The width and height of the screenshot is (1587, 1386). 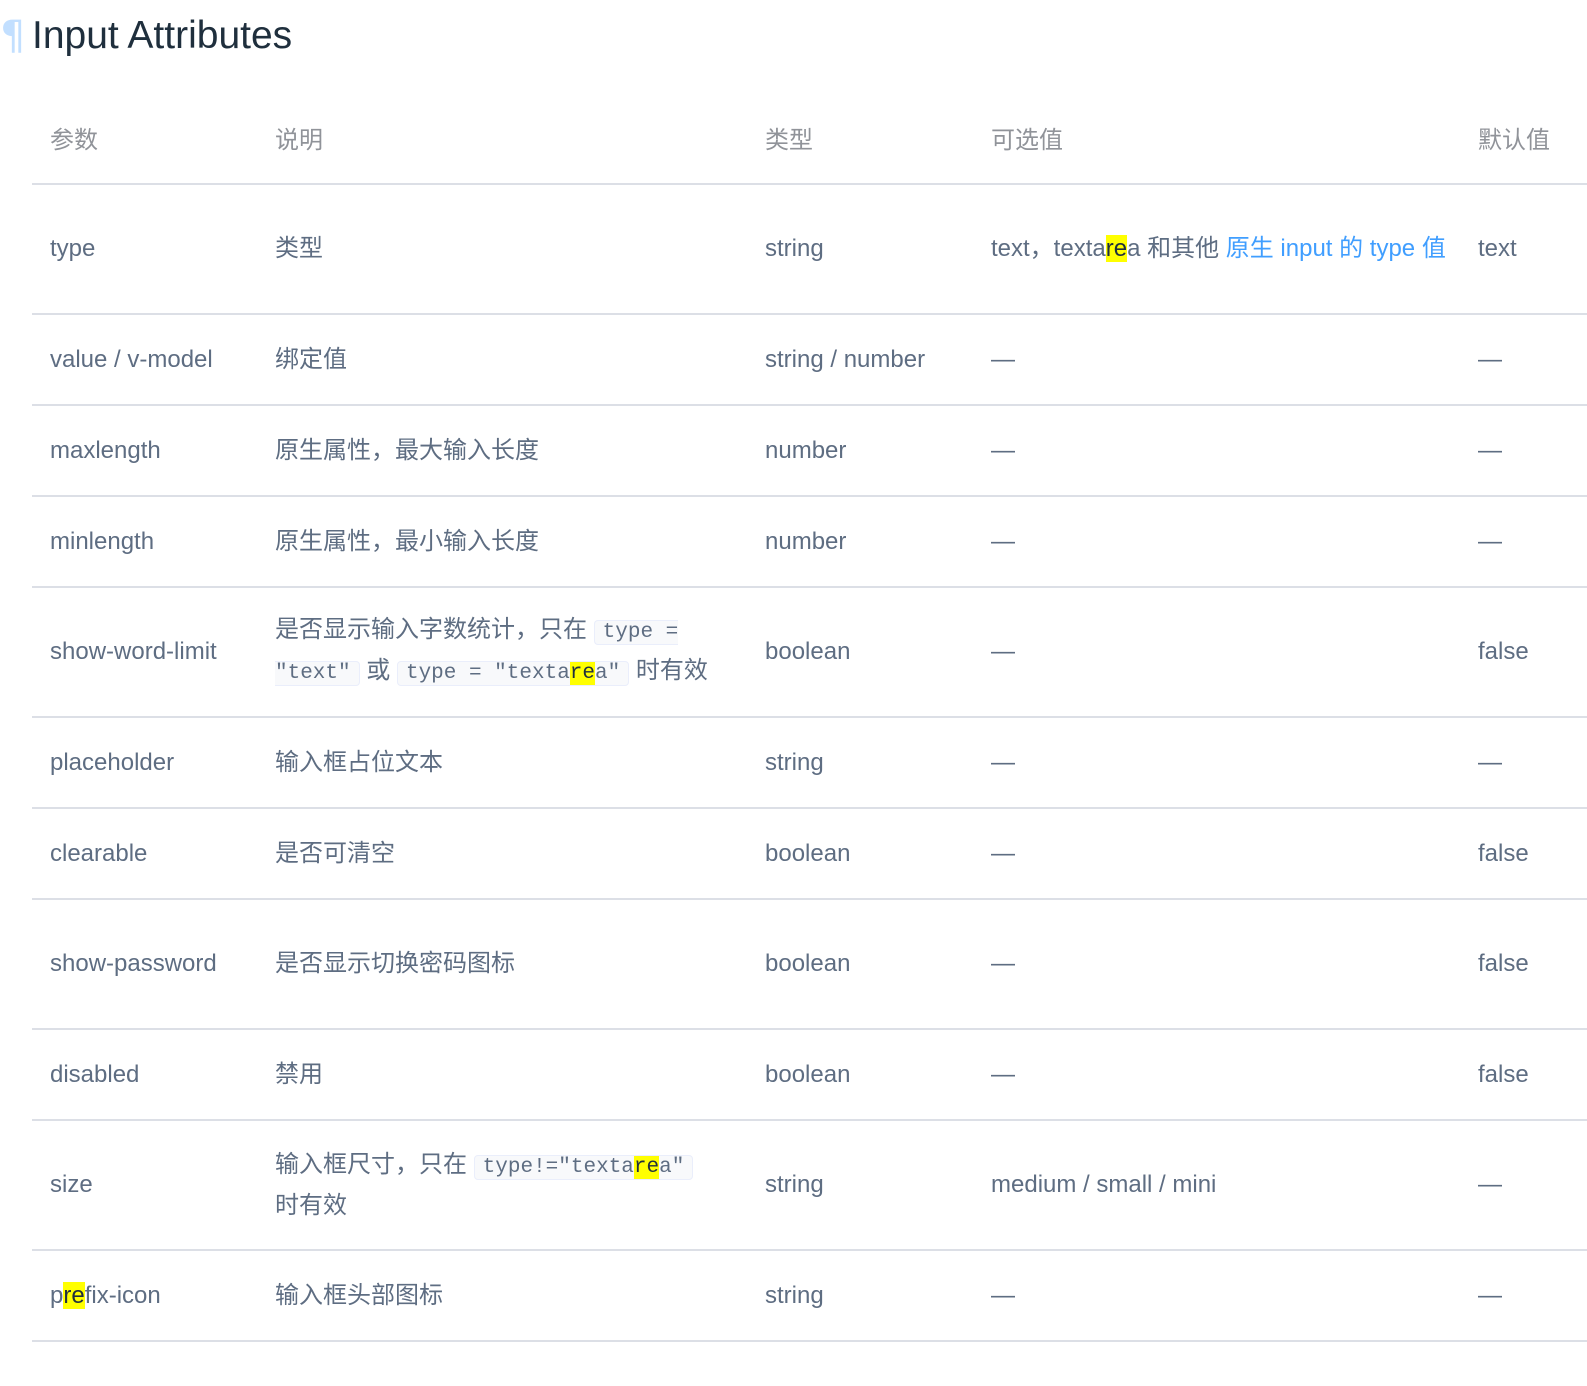 I want to click on table-row: minlength 原生属性，最小输入长度 number — —, so click(x=809, y=542).